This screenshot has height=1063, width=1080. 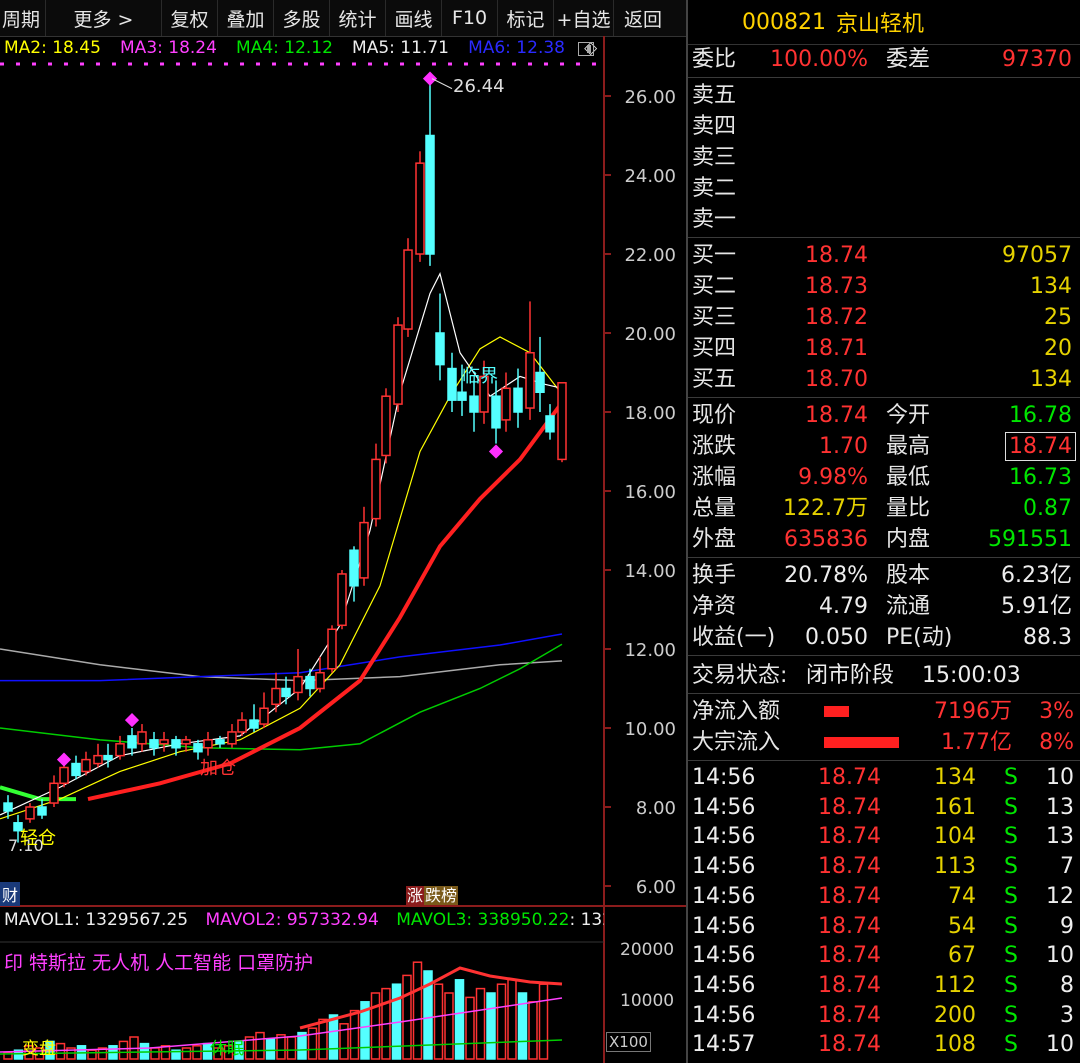 I want to click on ask-row-1: 卖一, so click(x=884, y=219).